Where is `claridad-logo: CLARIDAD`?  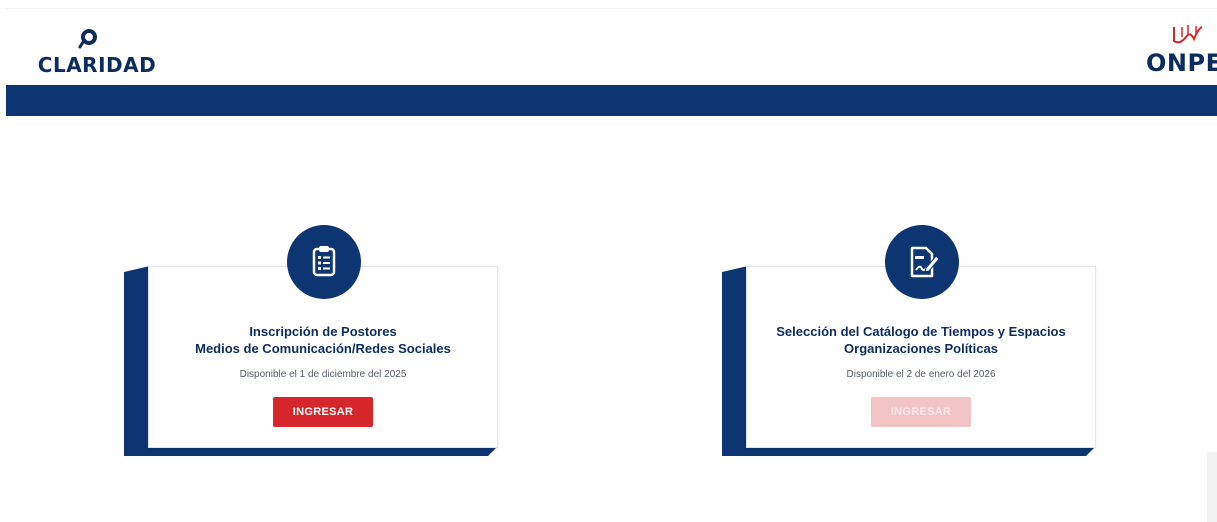 claridad-logo: CLARIDAD is located at coordinates (97, 53).